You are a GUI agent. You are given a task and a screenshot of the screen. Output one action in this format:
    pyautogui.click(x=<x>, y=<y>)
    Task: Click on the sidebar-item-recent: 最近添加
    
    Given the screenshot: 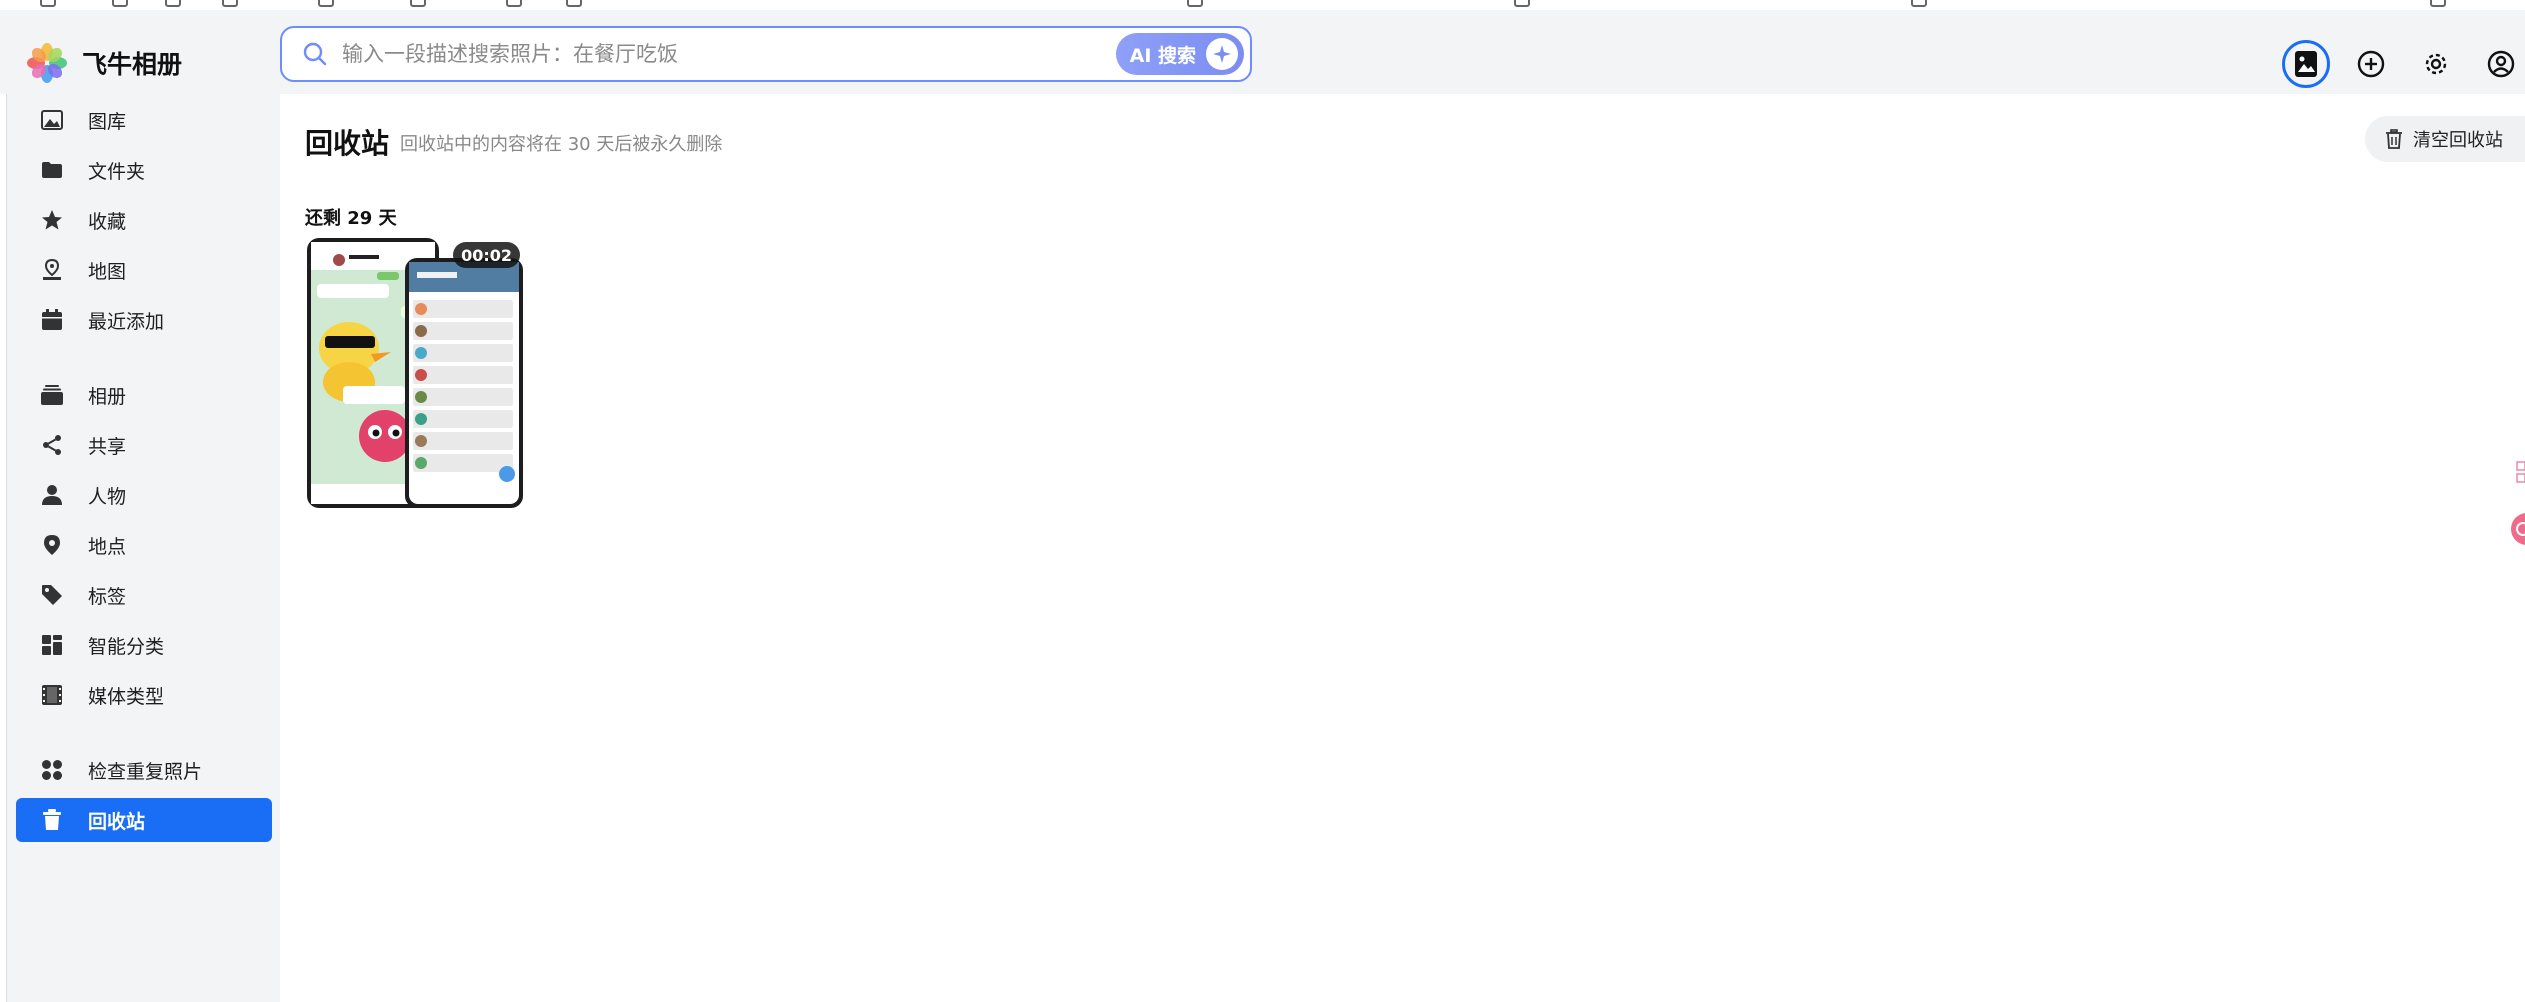 What is the action you would take?
    pyautogui.click(x=144, y=320)
    